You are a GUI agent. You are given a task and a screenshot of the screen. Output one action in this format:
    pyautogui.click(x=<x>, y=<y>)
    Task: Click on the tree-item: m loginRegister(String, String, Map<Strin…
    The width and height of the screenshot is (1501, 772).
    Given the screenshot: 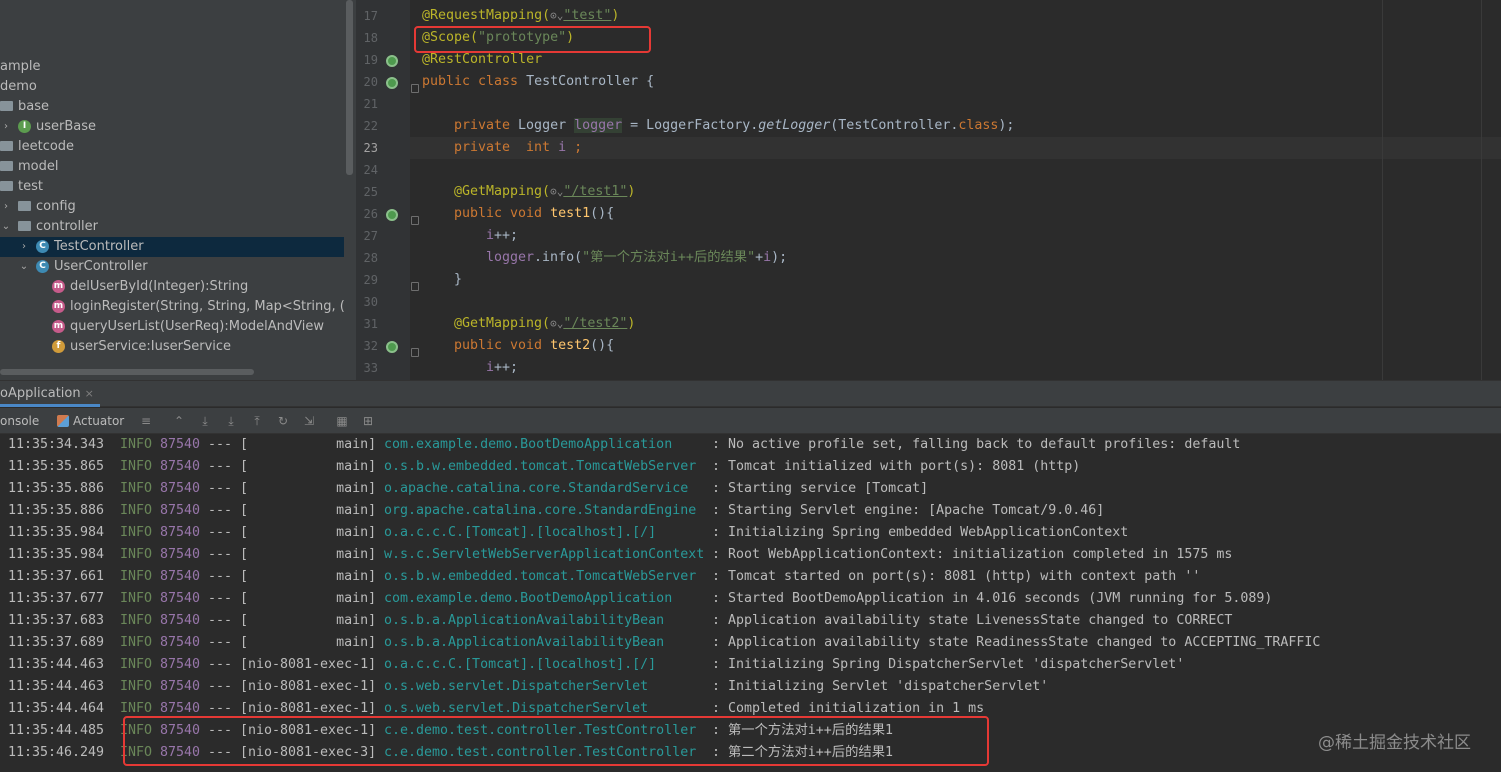 What is the action you would take?
    pyautogui.click(x=172, y=307)
    